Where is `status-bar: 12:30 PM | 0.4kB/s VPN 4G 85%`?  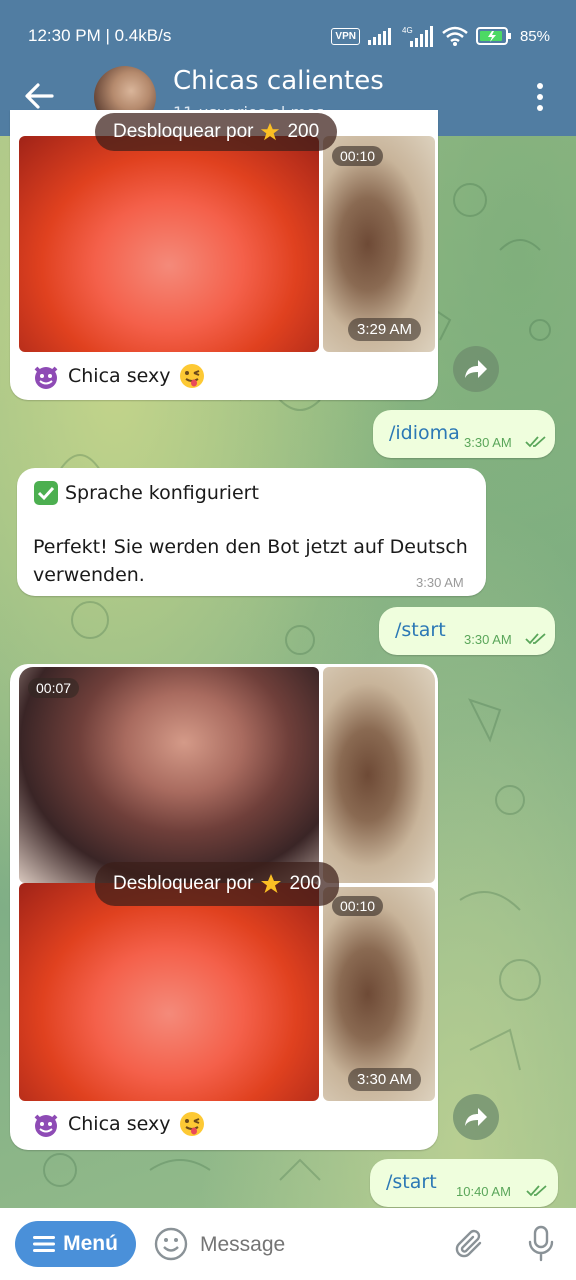
status-bar: 12:30 PM | 0.4kB/s VPN 4G 85% is located at coordinates (288, 36).